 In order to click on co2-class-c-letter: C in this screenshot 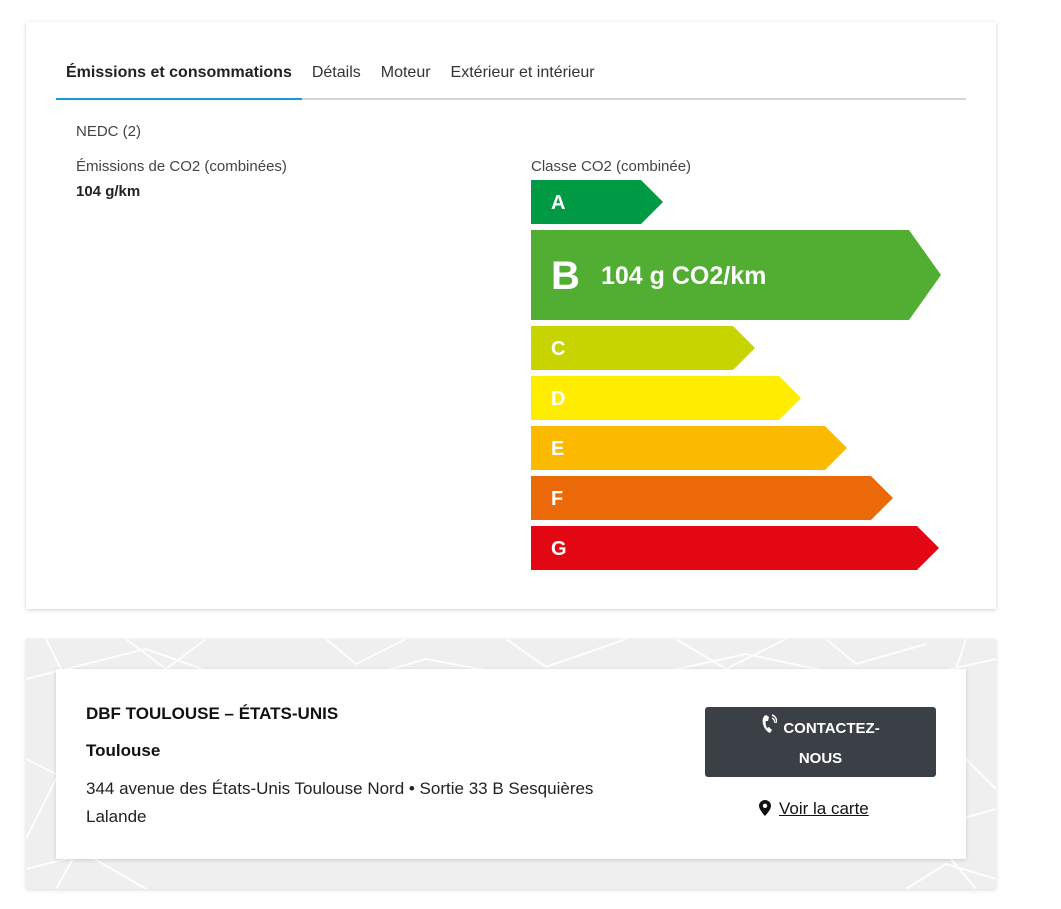, I will do `click(558, 349)`.